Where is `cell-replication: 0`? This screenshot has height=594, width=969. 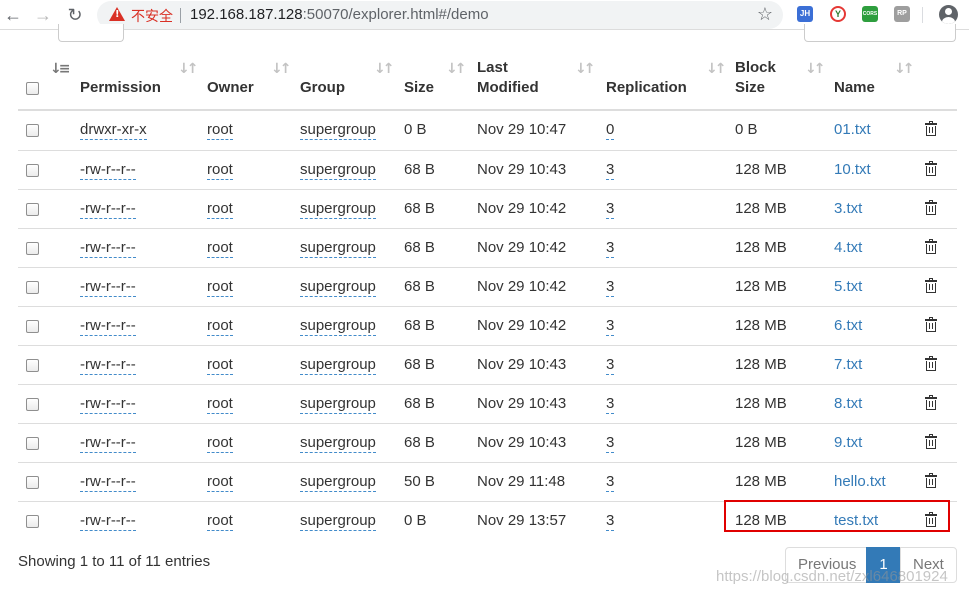
cell-replication: 0 is located at coordinates (610, 130).